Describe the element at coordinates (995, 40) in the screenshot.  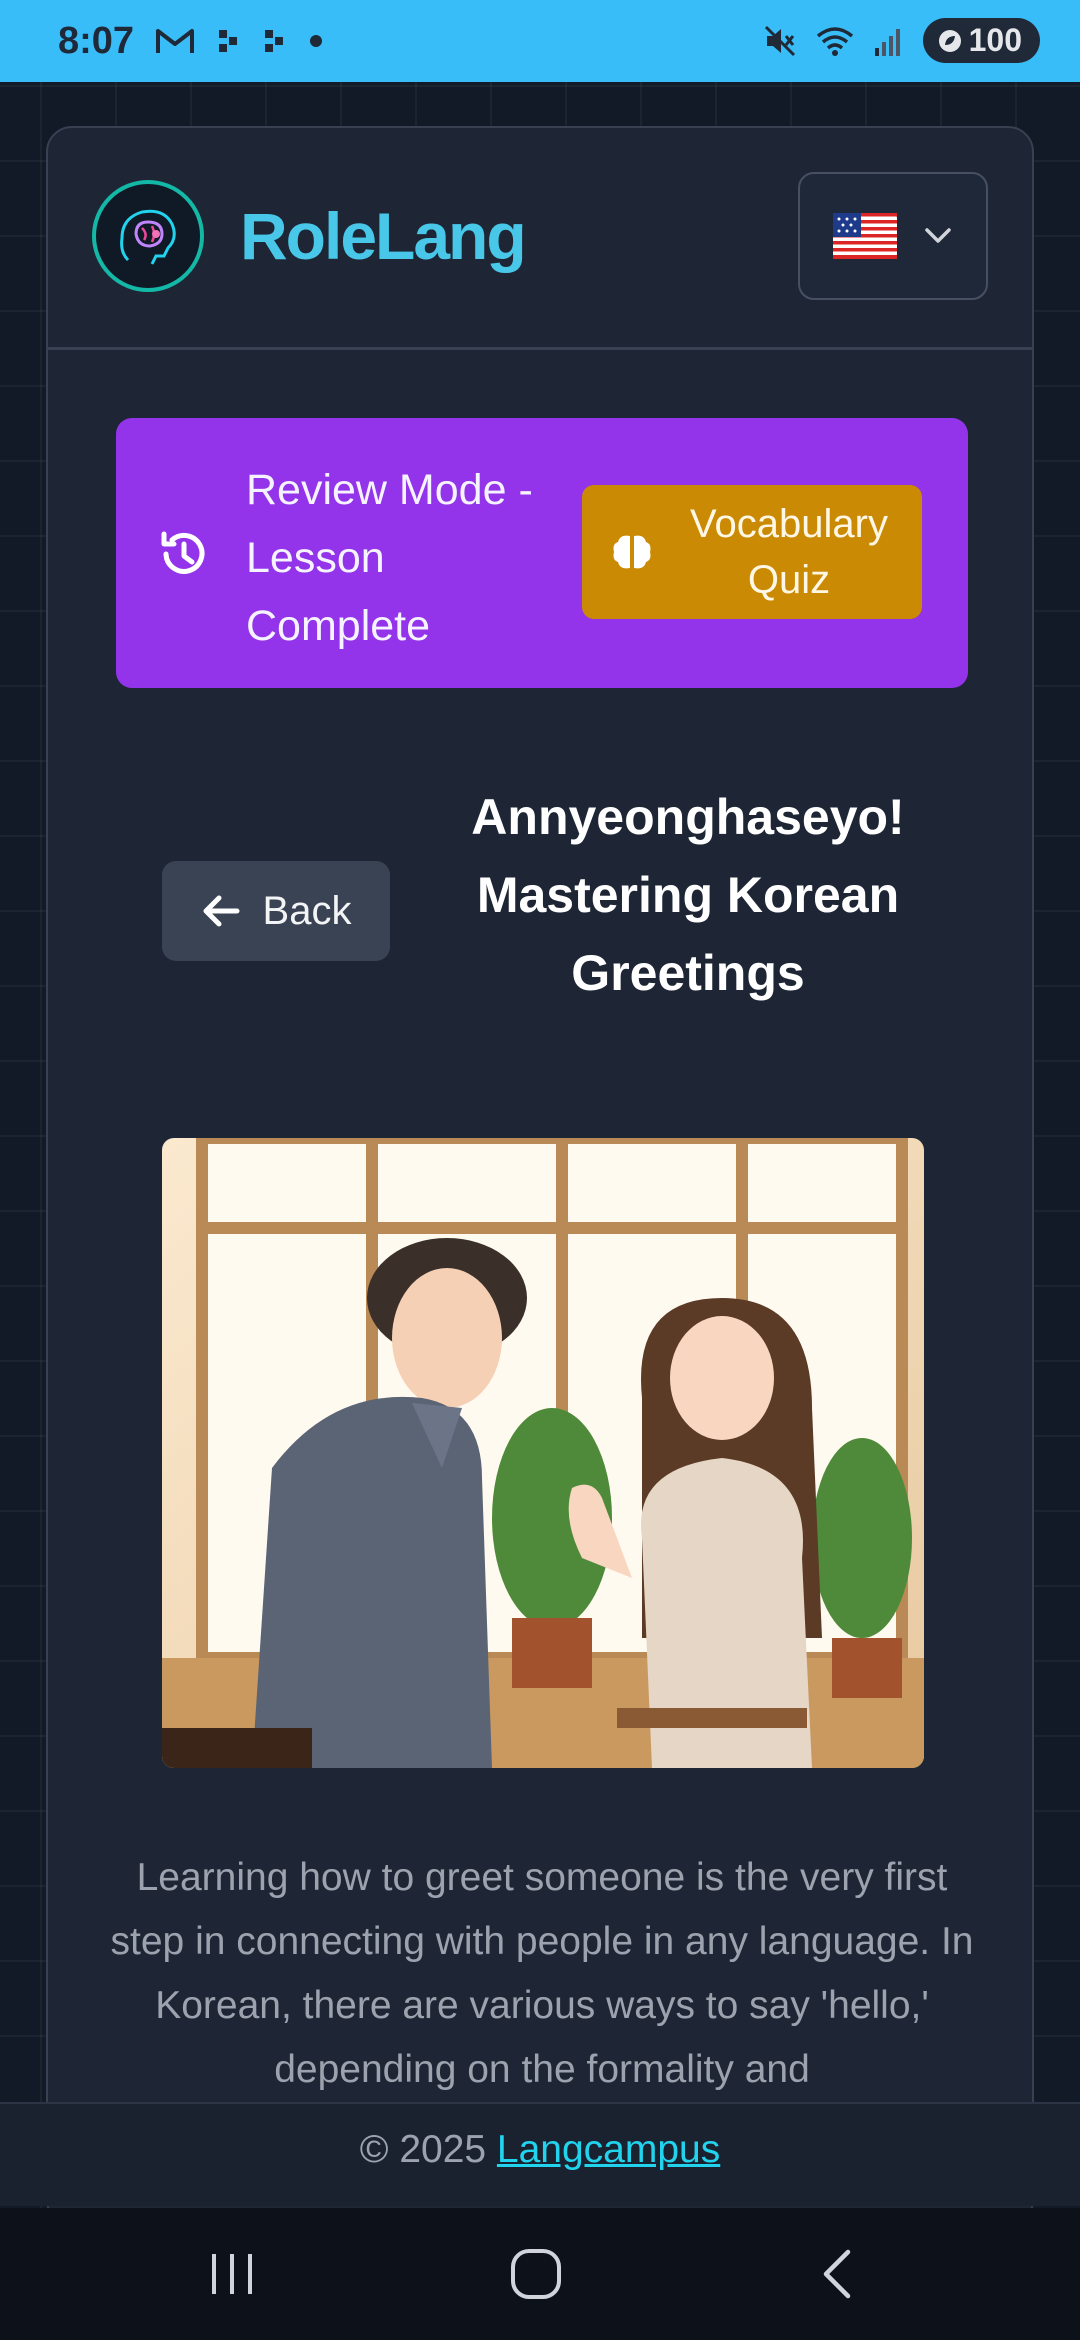
I see `battery-level: 100` at that location.